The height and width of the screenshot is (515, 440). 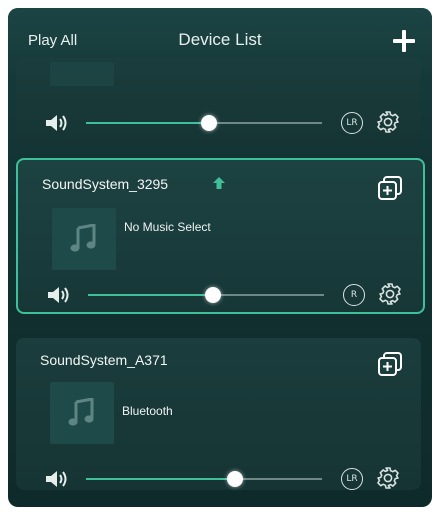 I want to click on now-playing-label: No Music Select, so click(x=167, y=227).